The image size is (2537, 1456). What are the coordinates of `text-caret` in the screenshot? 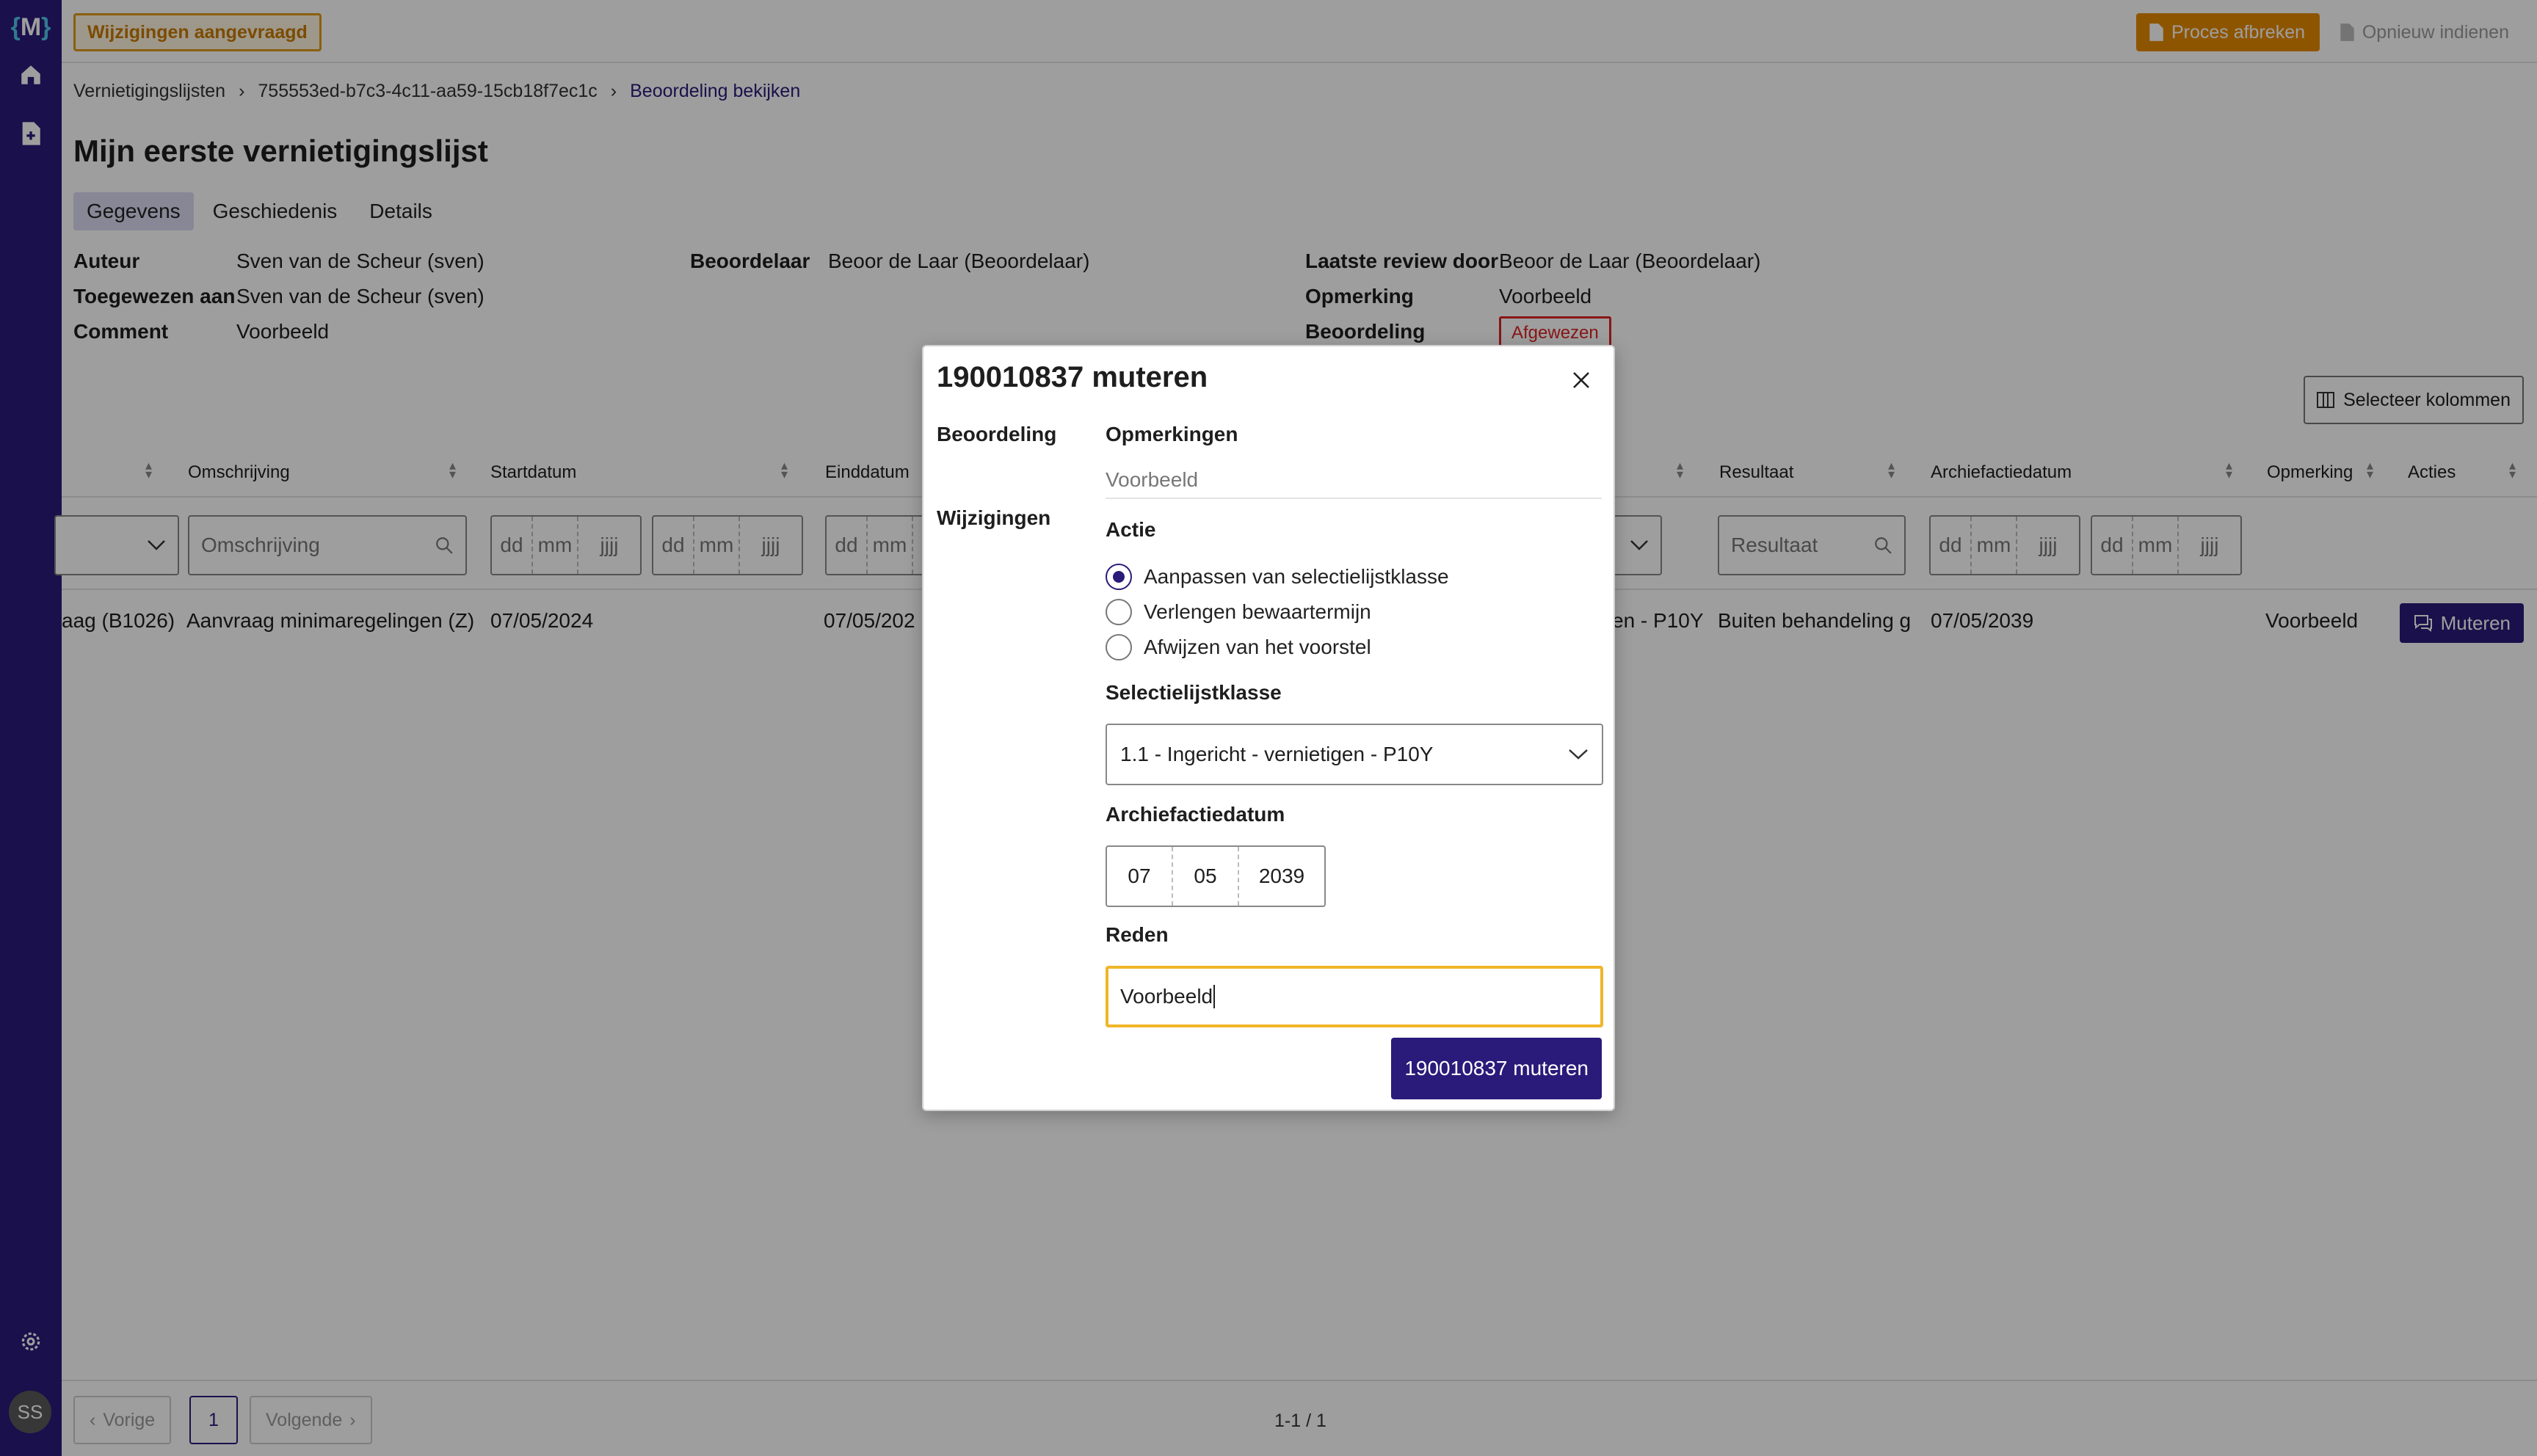 It's located at (1214, 997).